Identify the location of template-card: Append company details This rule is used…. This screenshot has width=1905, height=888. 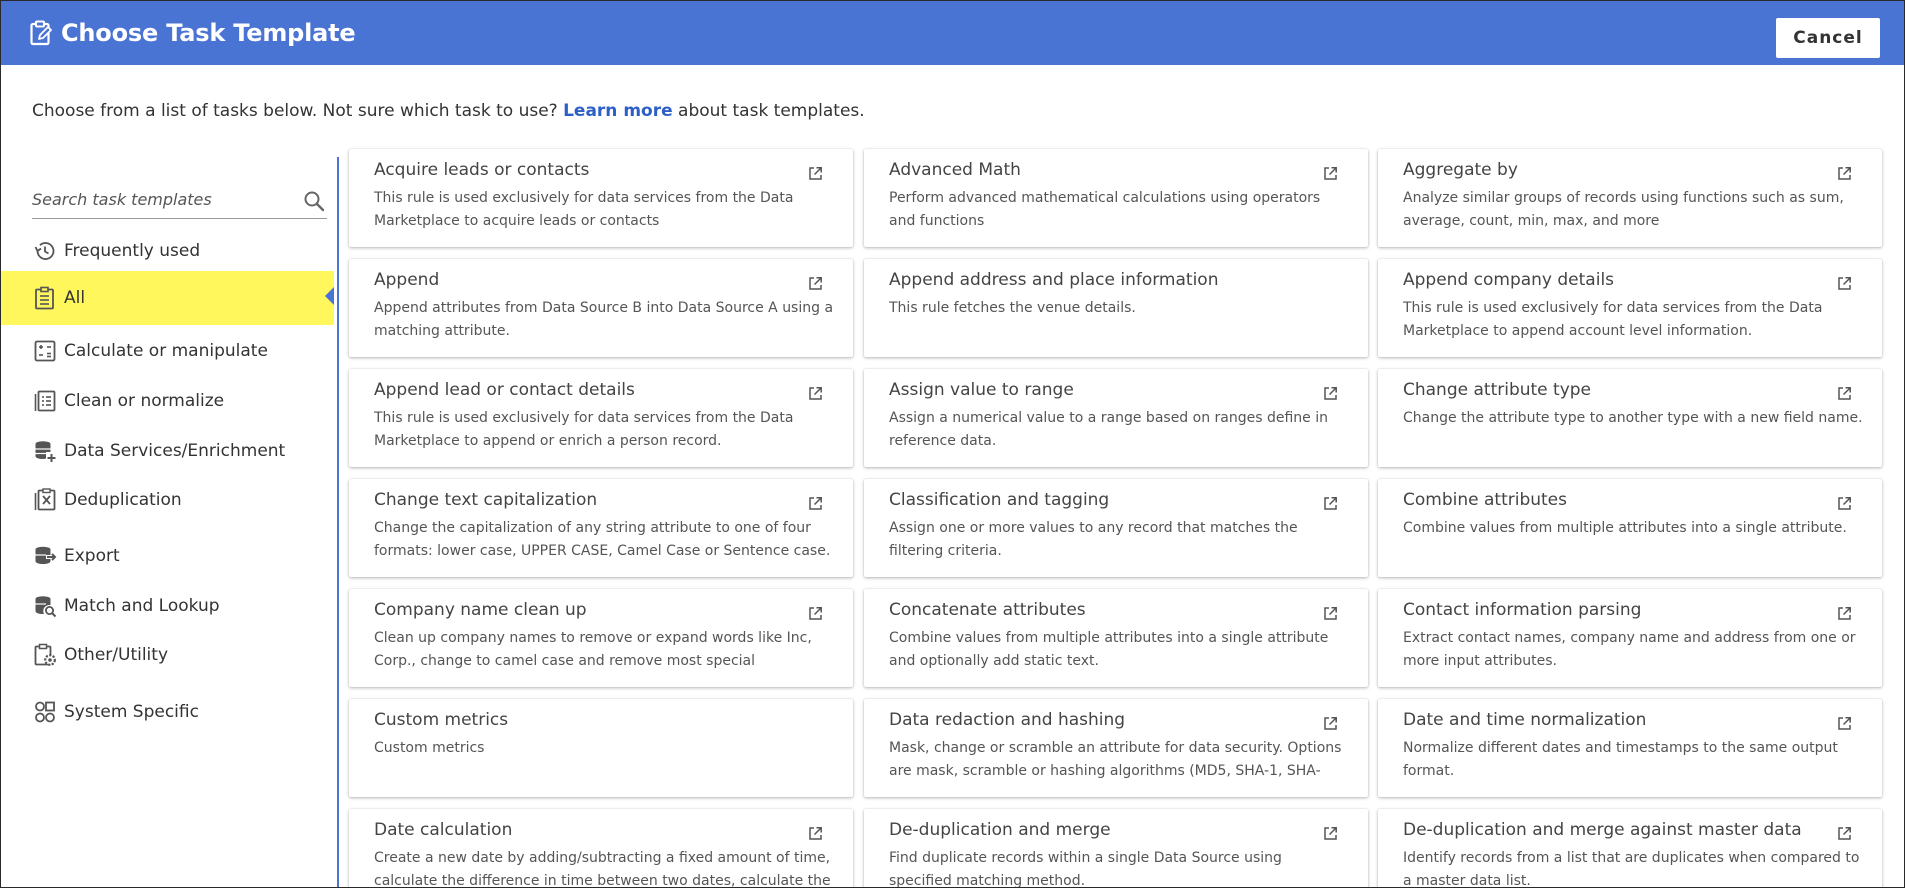
(1630, 308).